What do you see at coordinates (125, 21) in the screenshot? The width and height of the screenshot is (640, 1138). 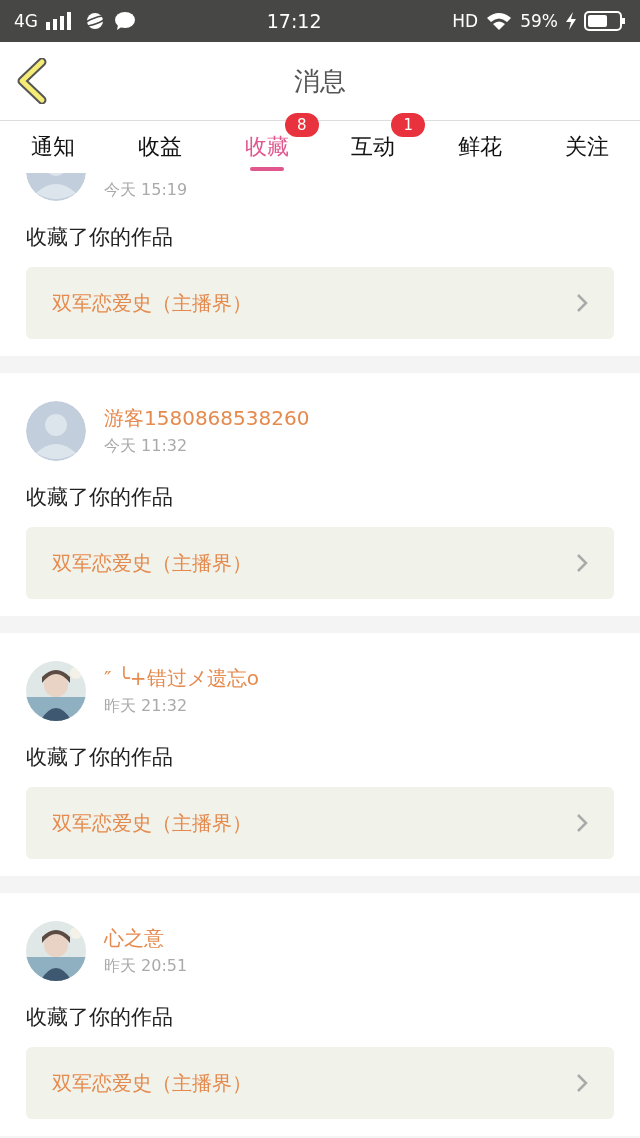 I see `chat-icon` at bounding box center [125, 21].